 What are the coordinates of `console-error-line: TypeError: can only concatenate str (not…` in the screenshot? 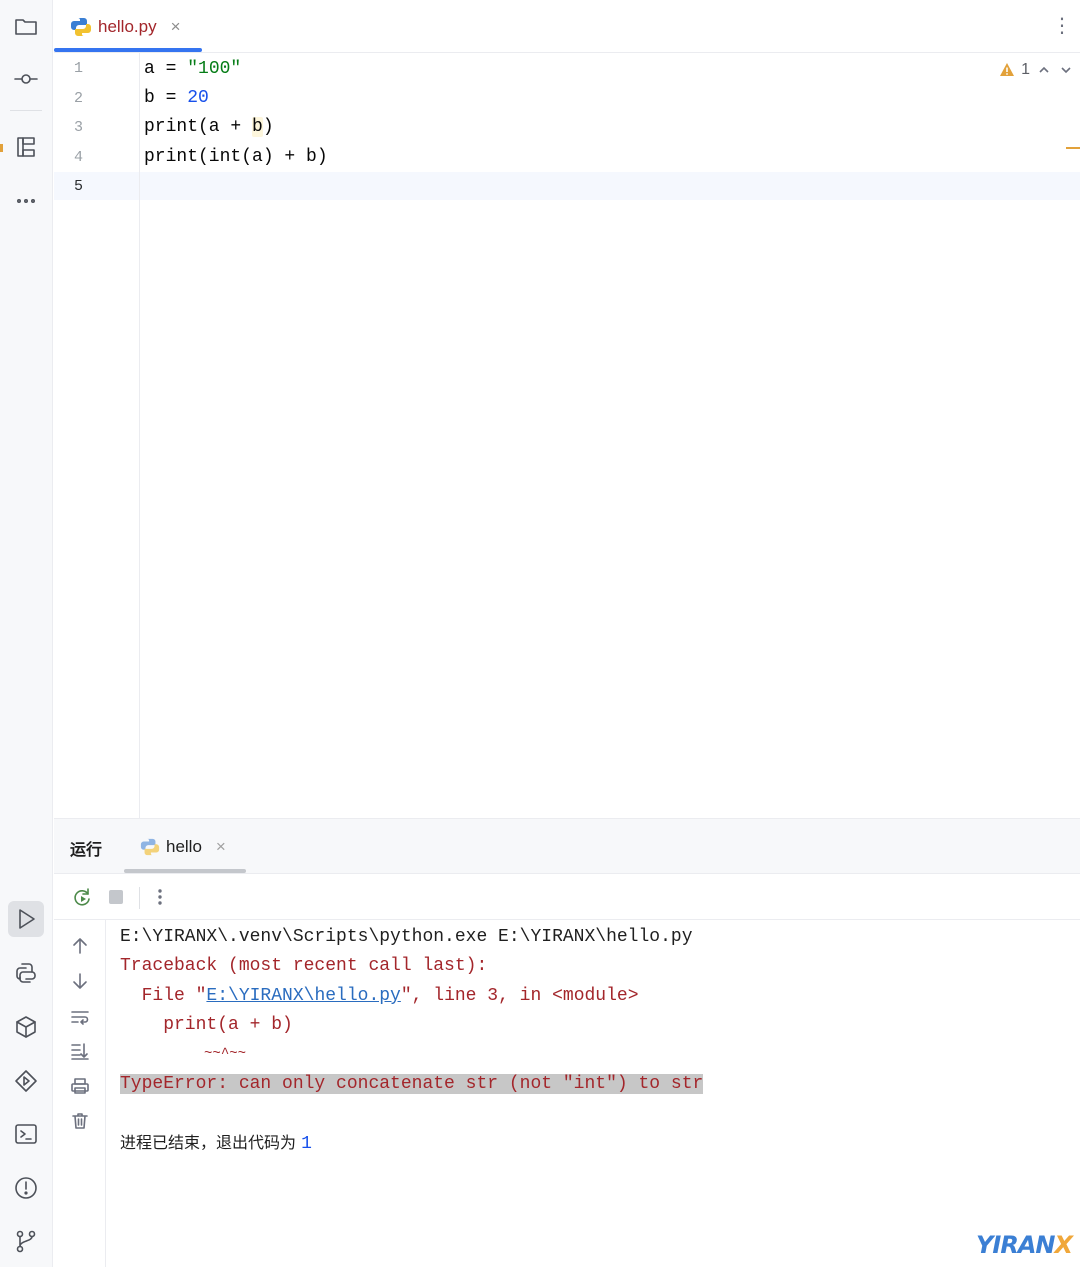 It's located at (412, 1084).